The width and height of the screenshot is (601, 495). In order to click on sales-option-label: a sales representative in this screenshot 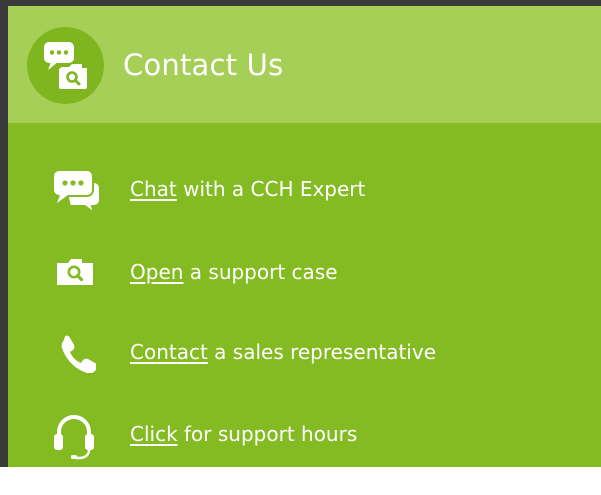, I will do `click(322, 352)`.